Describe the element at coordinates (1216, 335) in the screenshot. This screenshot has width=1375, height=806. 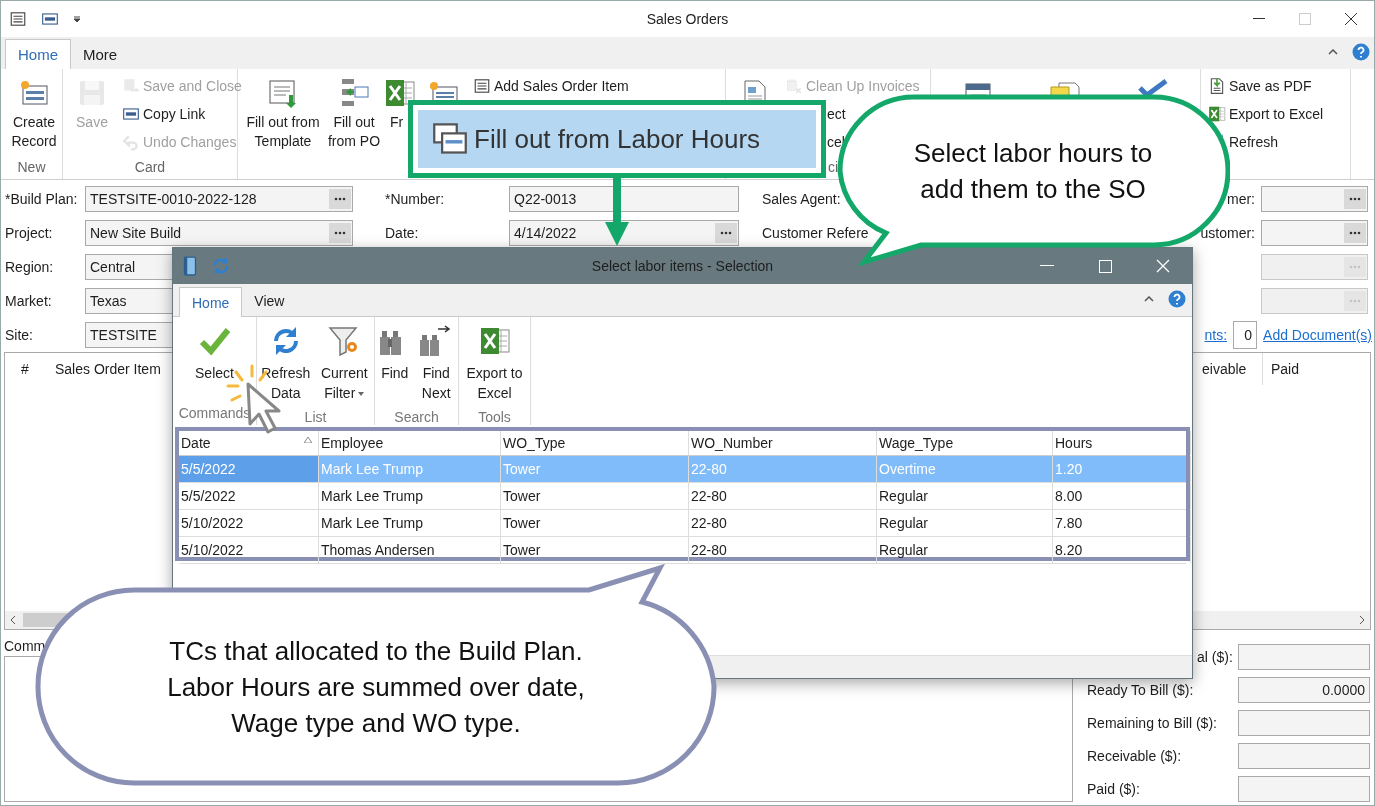
I see `documents-link: nts:` at that location.